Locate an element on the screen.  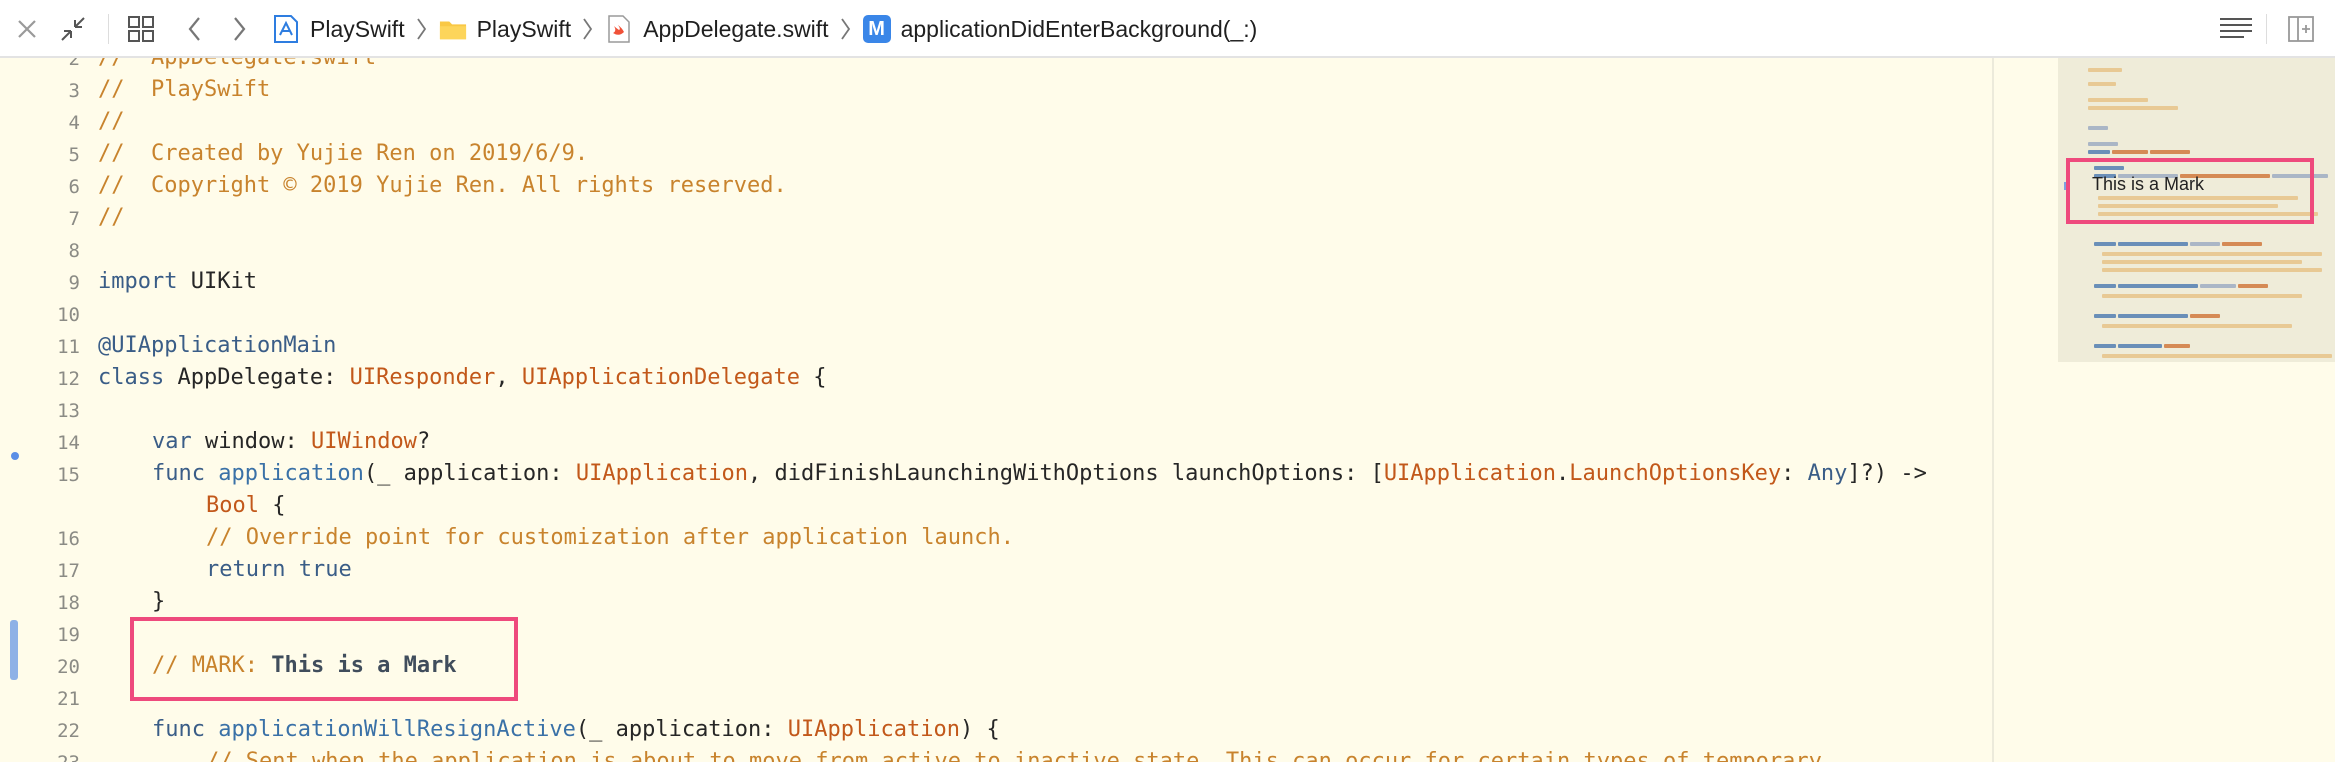
breadcrumb: PlaySwift PlaySwift AppDelegate.swift M is located at coordinates (764, 29).